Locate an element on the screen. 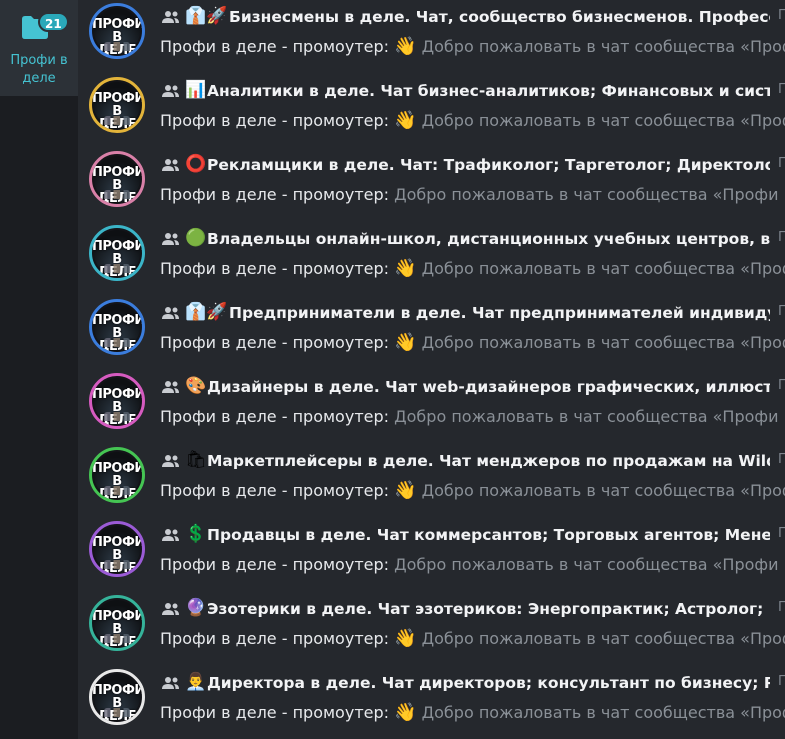 This screenshot has height=739, width=785. unread-count-badge: 21 is located at coordinates (53, 22).